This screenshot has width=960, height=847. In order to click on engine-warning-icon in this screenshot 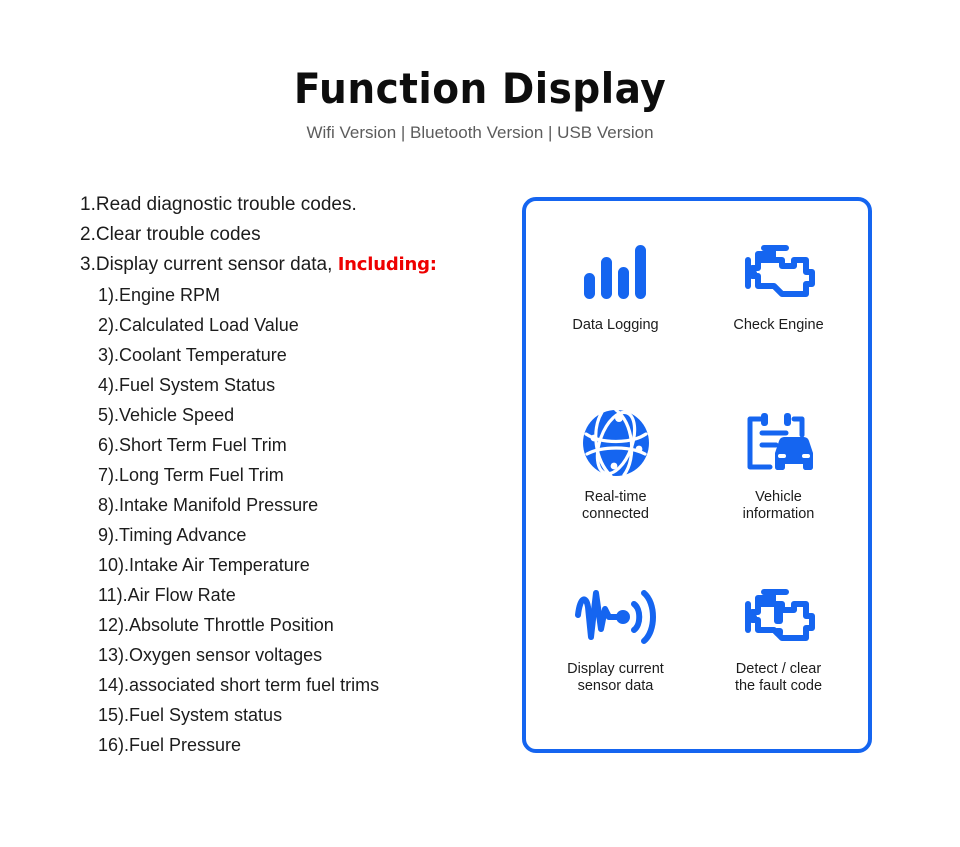, I will do `click(779, 615)`.